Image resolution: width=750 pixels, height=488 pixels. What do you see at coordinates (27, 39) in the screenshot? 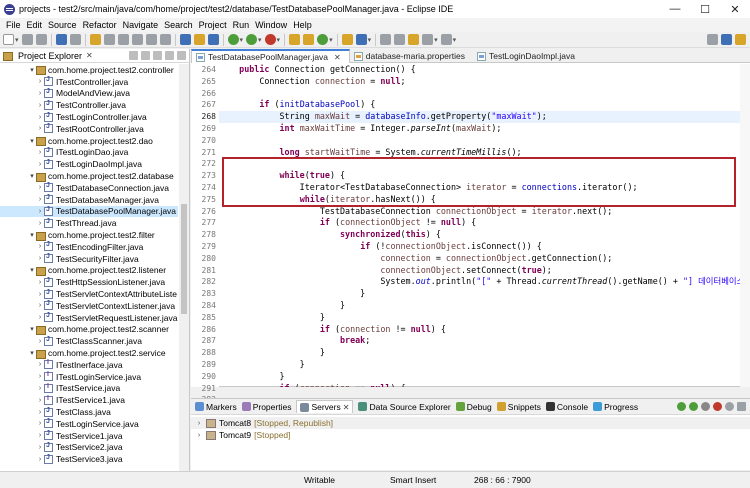
I see `save-icon` at bounding box center [27, 39].